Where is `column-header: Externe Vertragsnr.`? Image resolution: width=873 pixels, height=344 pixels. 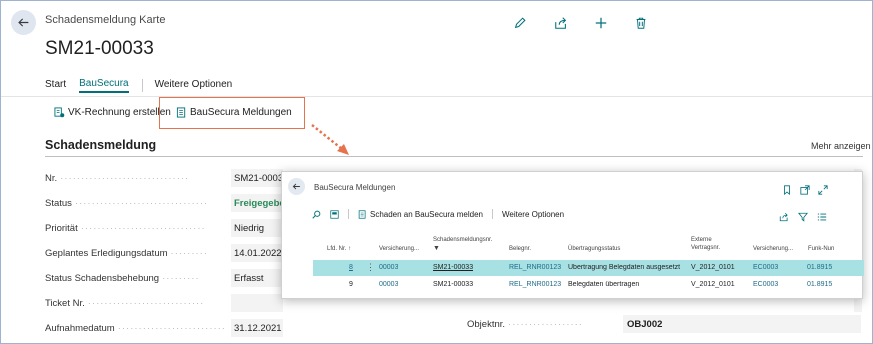
column-header: Externe Vertragsnr. is located at coordinates (711, 244).